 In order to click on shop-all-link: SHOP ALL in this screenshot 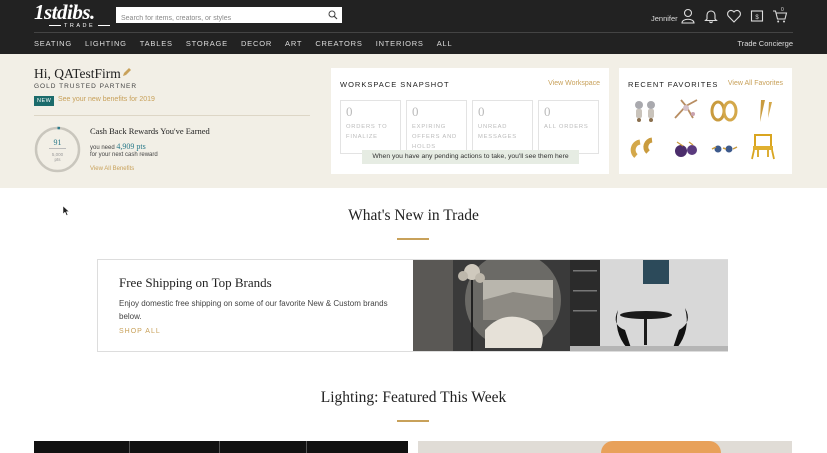, I will do `click(140, 331)`.